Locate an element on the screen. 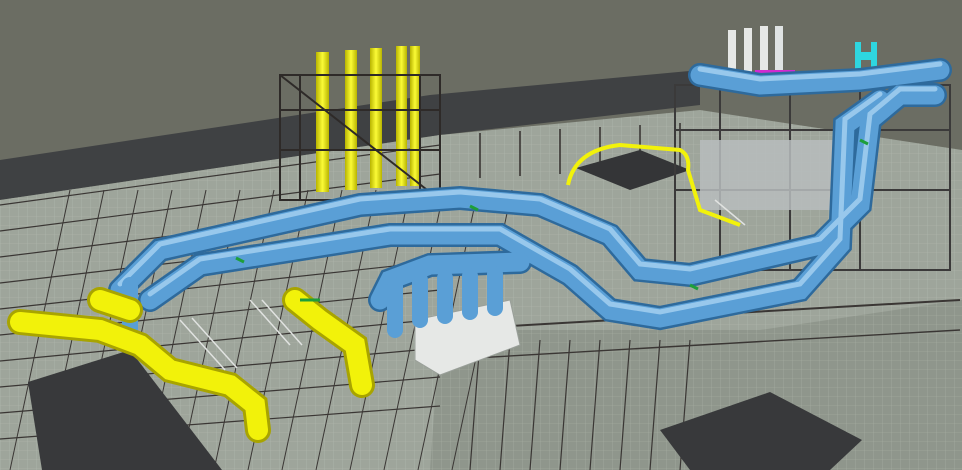 The width and height of the screenshot is (962, 470). equipment-block is located at coordinates (770, 175).